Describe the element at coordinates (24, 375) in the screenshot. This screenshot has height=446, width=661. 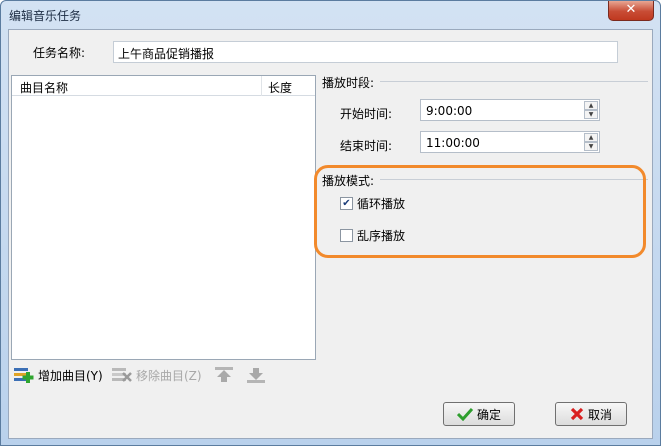
I see `add-list-icon` at that location.